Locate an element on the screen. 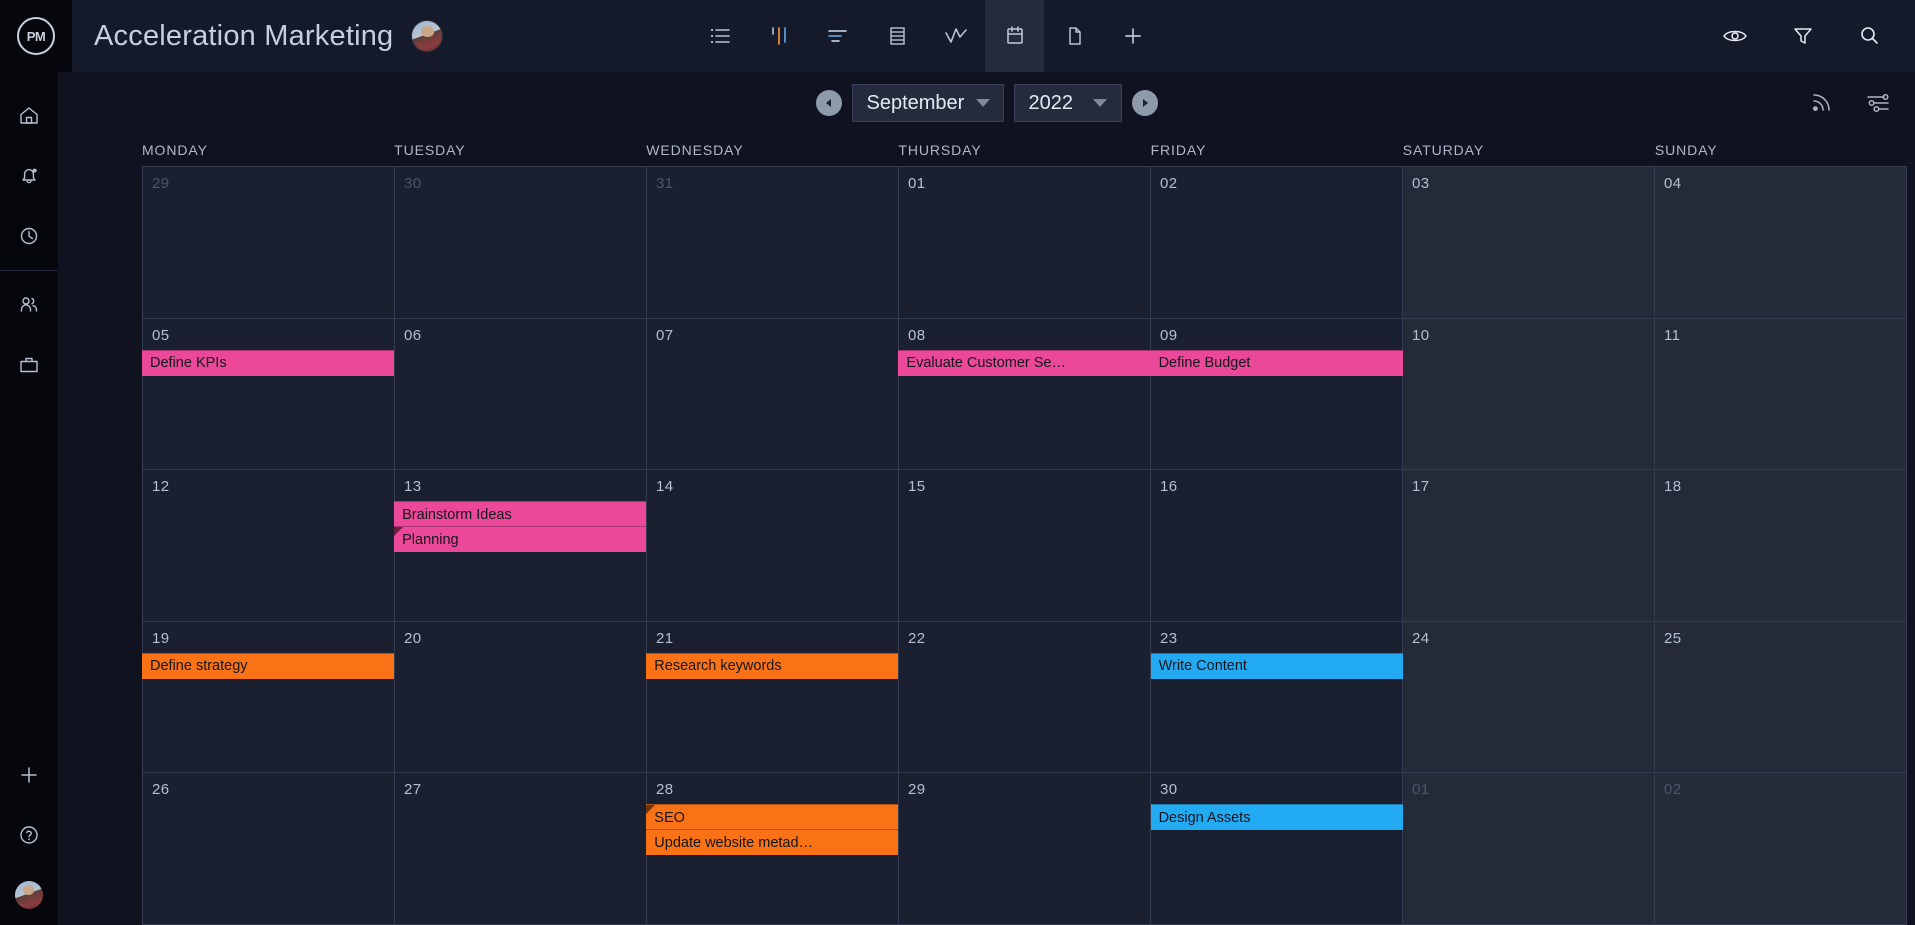 This screenshot has width=1915, height=925. logo-mark: PM is located at coordinates (36, 36).